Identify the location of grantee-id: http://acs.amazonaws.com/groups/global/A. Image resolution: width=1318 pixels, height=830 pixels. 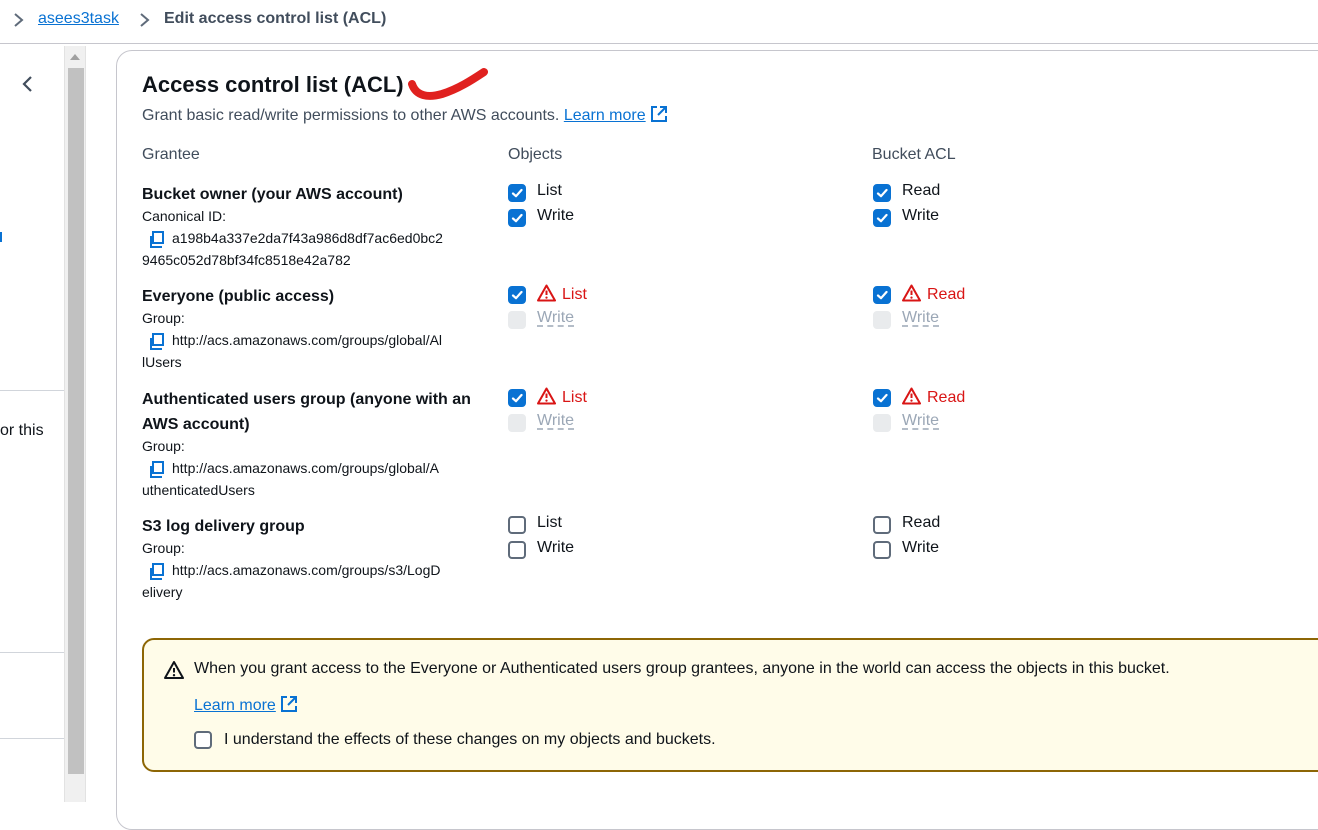
(305, 468).